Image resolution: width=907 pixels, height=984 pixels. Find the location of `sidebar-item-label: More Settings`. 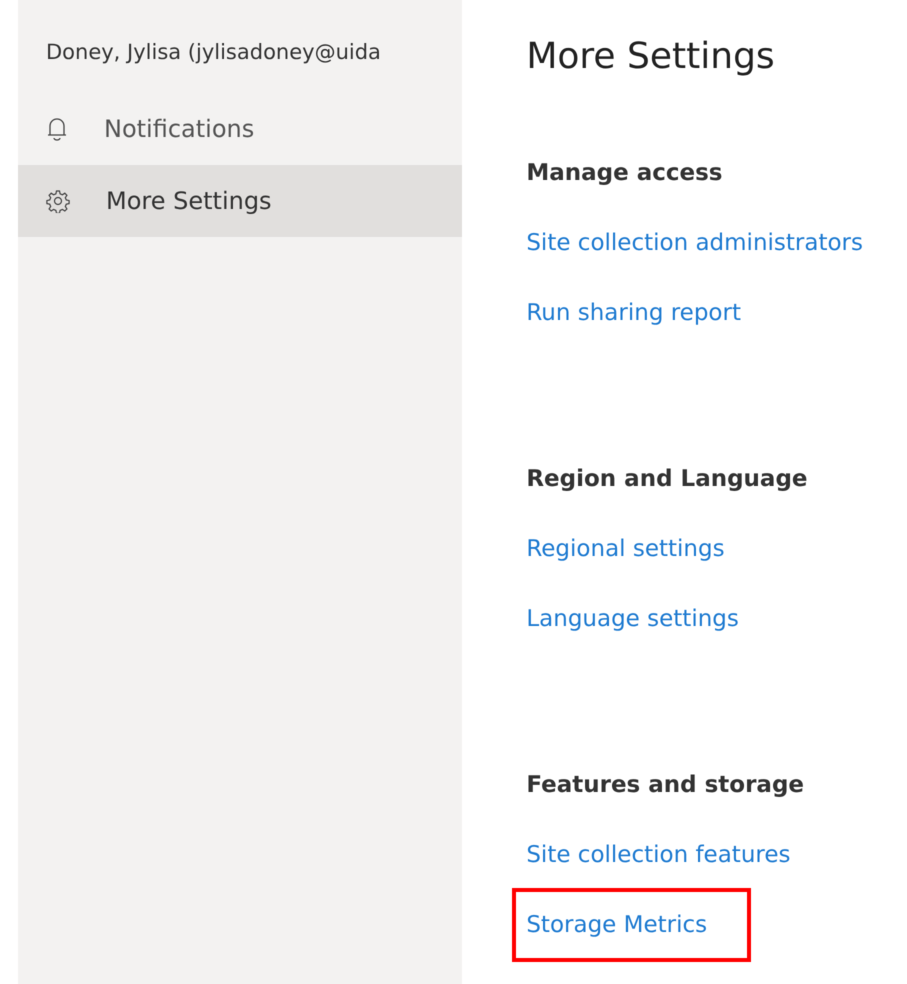

sidebar-item-label: More Settings is located at coordinates (189, 201).